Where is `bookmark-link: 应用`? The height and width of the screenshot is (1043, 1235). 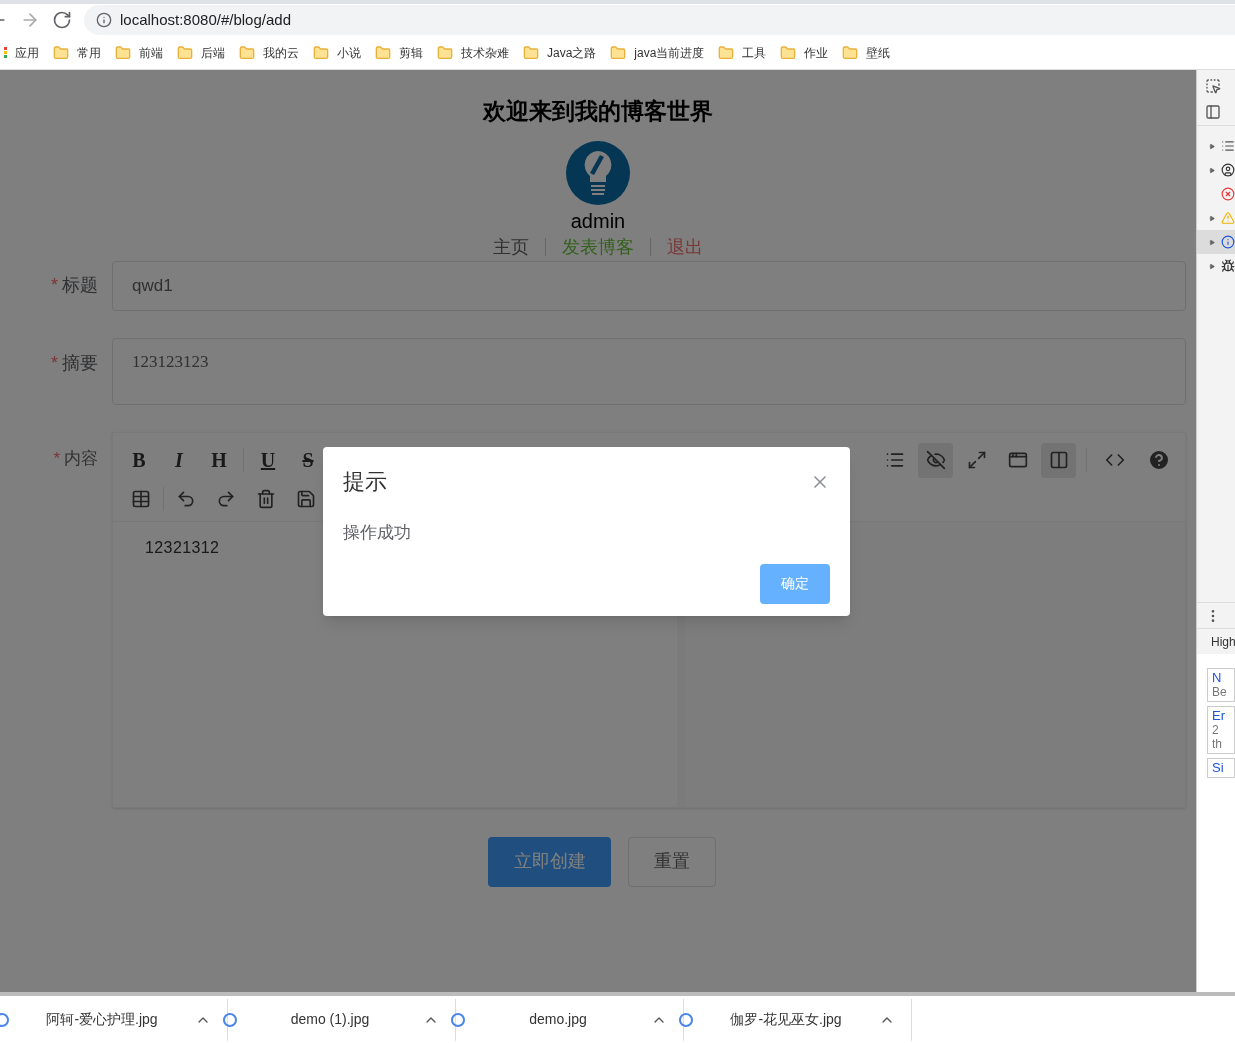 bookmark-link: 应用 is located at coordinates (27, 52).